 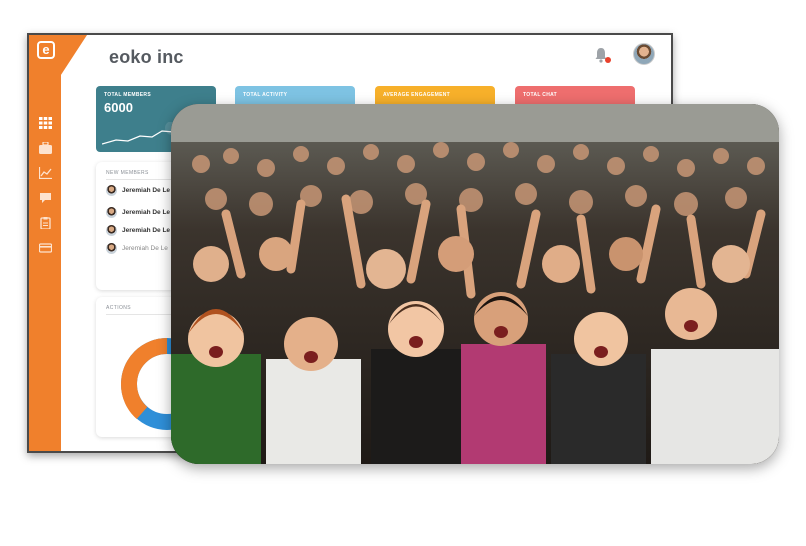 What do you see at coordinates (45, 123) in the screenshot?
I see `grid-icon` at bounding box center [45, 123].